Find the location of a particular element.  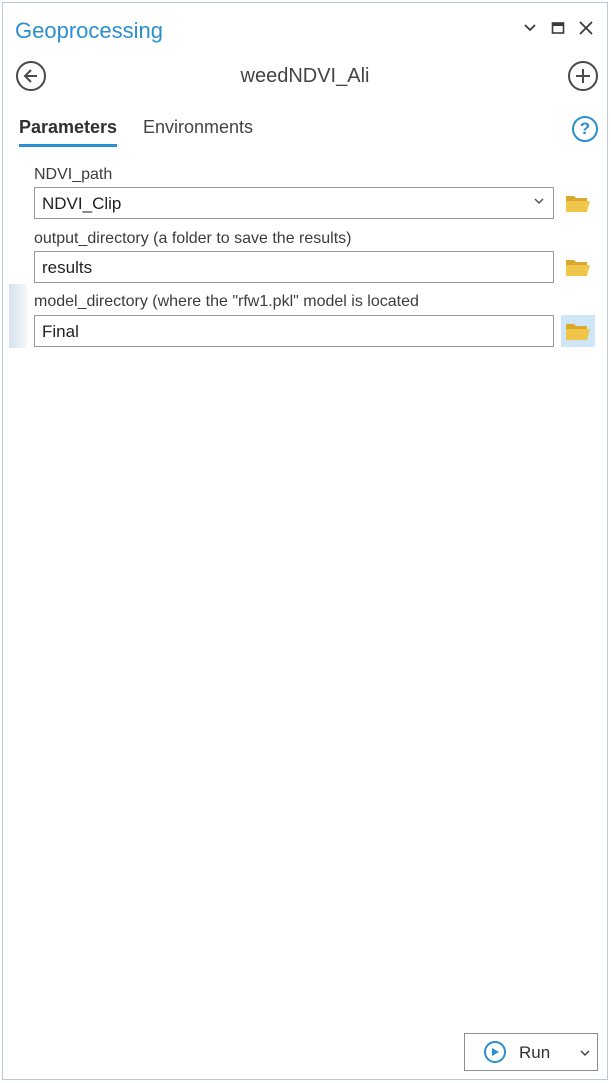

model-directory-input: Final is located at coordinates (294, 331).